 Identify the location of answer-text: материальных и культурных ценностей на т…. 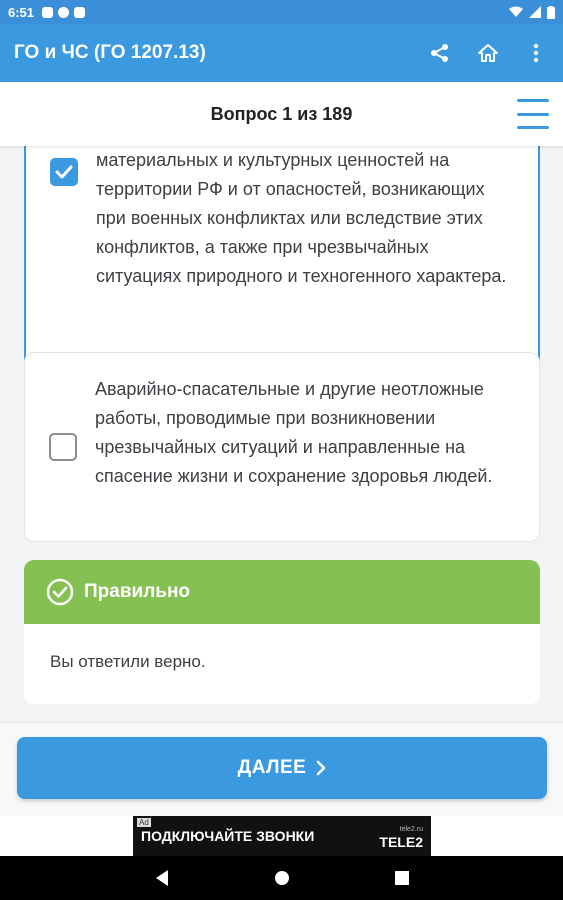
(301, 218).